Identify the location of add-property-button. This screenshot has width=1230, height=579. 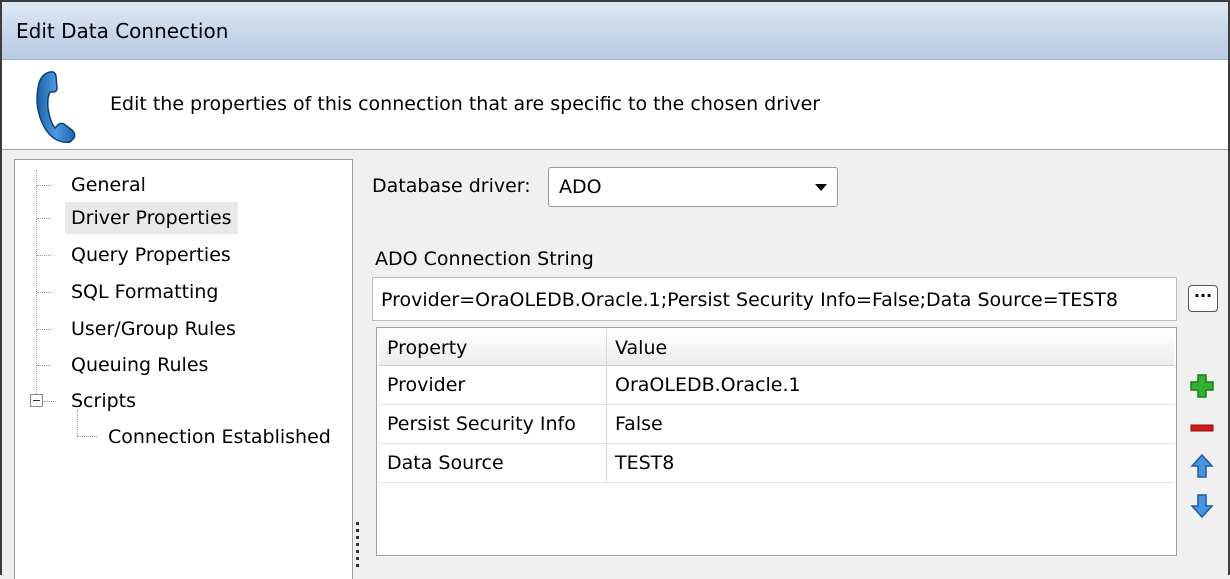
(1202, 386).